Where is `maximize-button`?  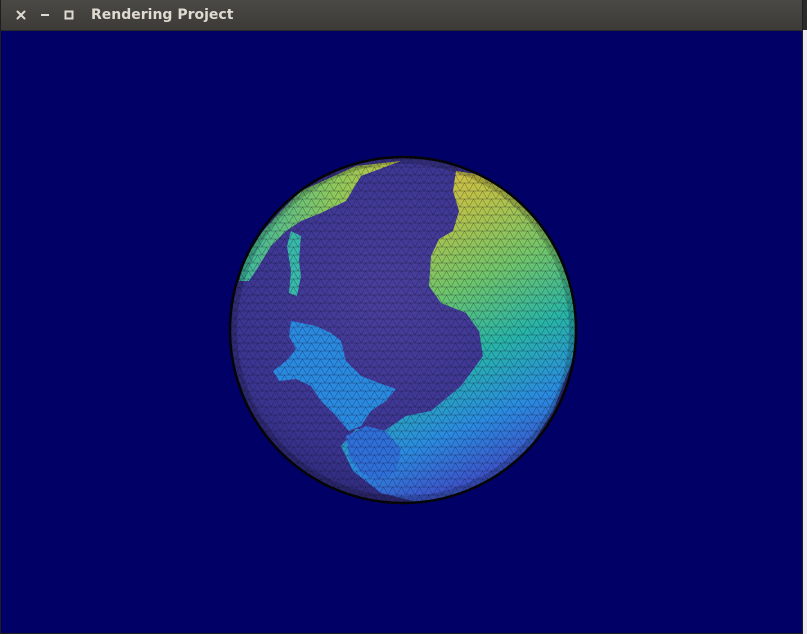
maximize-button is located at coordinates (69, 15).